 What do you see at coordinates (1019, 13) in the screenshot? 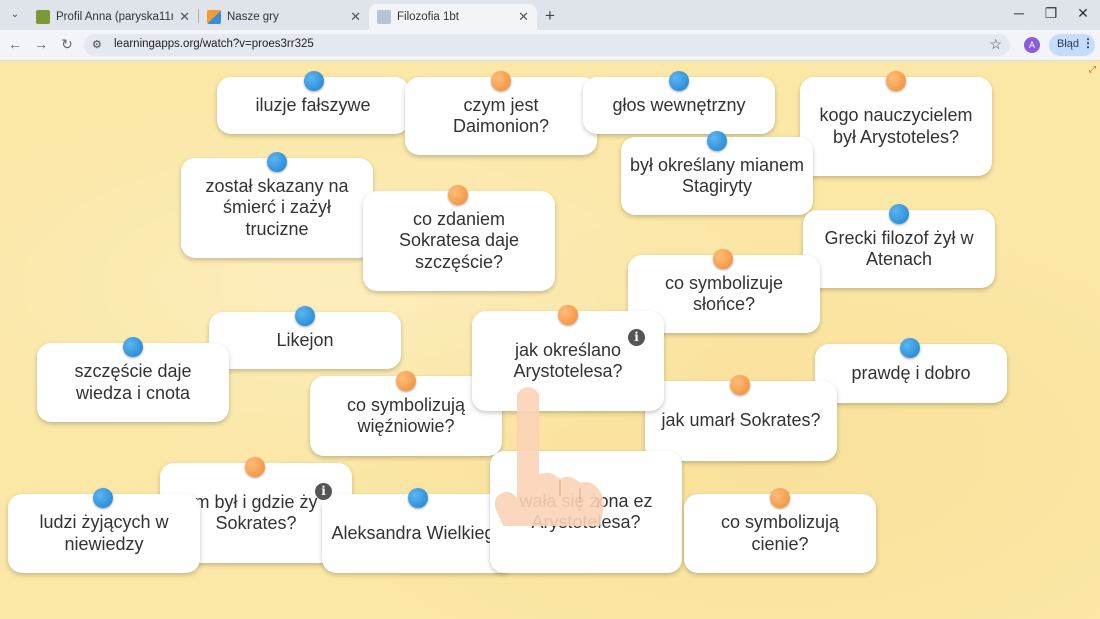
I see `minimize-icon: ─` at bounding box center [1019, 13].